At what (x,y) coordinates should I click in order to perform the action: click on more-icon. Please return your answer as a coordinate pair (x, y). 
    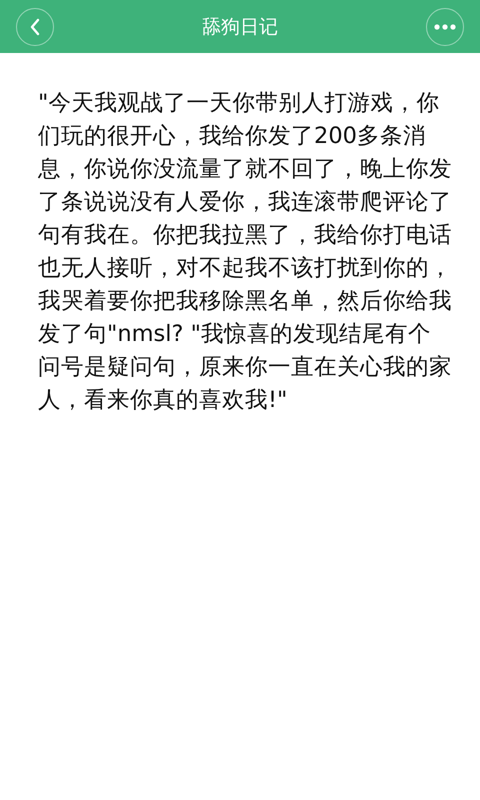
    Looking at the image, I should click on (445, 27).